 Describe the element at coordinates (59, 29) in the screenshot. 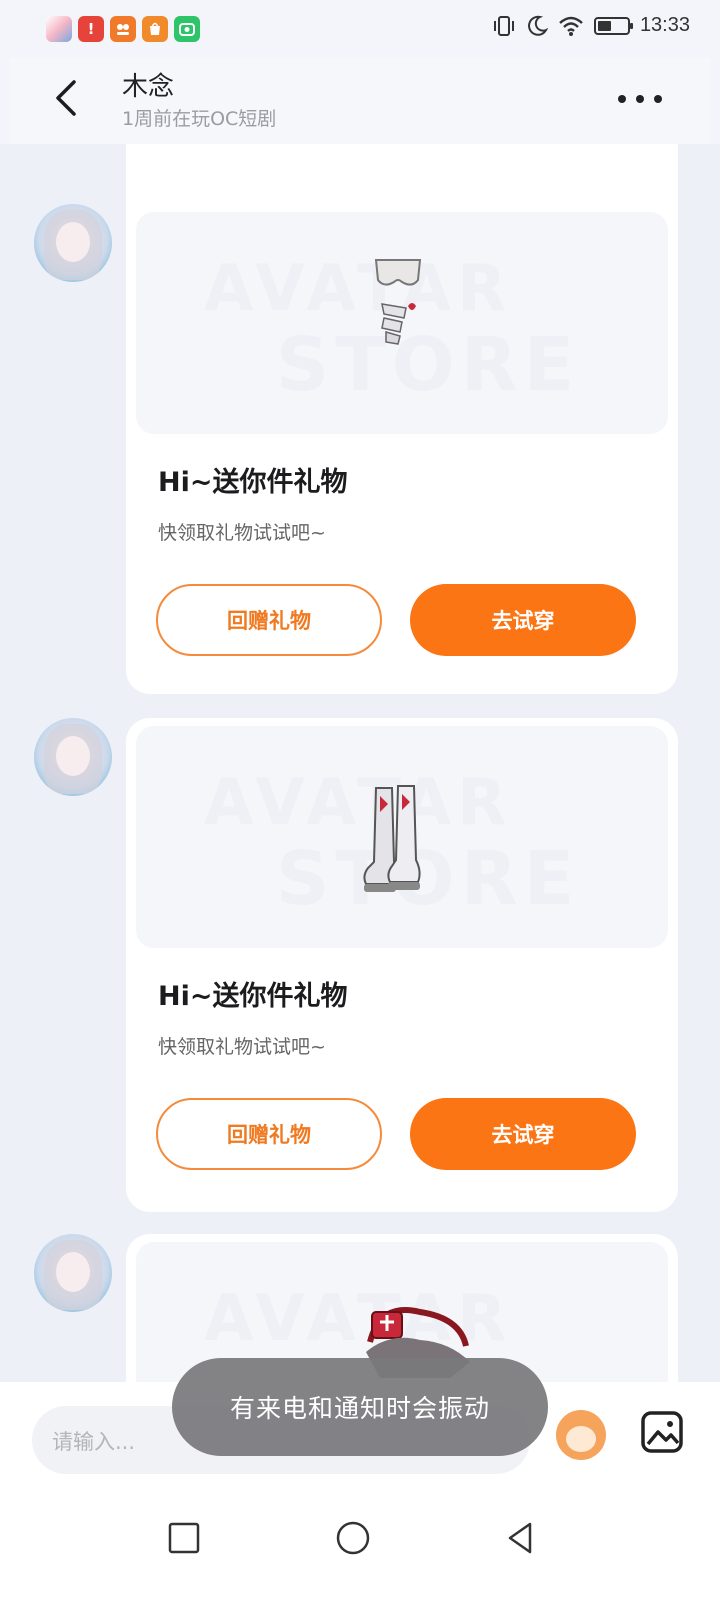

I see `notification-app-icon` at that location.